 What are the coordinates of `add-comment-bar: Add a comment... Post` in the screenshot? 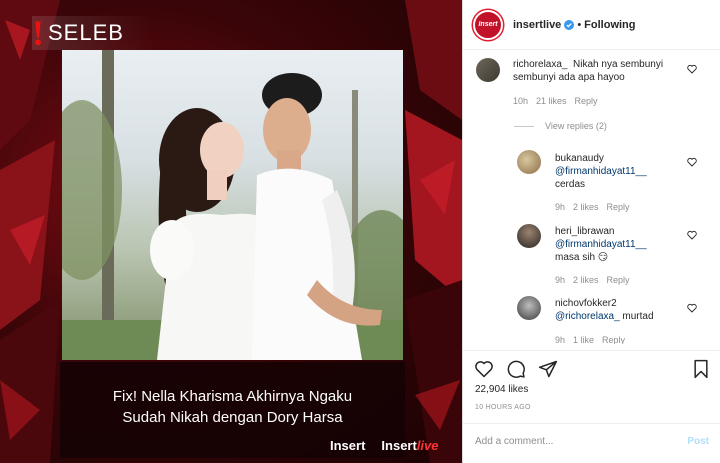 It's located at (591, 443).